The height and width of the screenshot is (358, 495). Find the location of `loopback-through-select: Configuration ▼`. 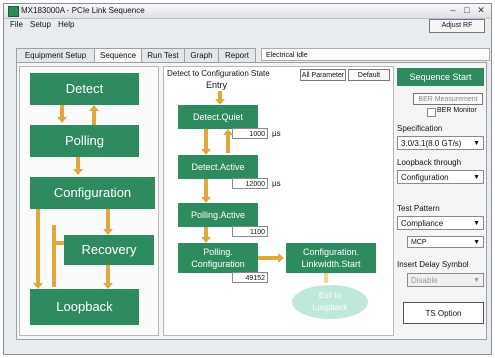

loopback-through-select: Configuration ▼ is located at coordinates (440, 177).